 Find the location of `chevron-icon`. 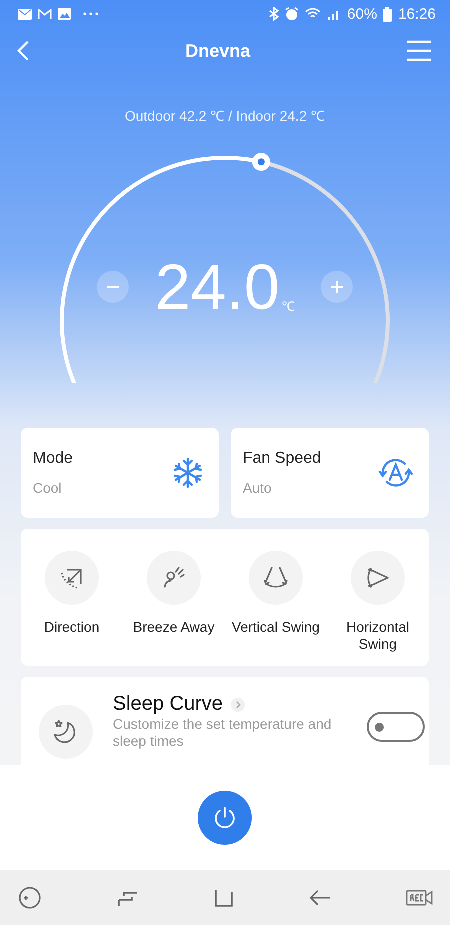

chevron-icon is located at coordinates (238, 705).